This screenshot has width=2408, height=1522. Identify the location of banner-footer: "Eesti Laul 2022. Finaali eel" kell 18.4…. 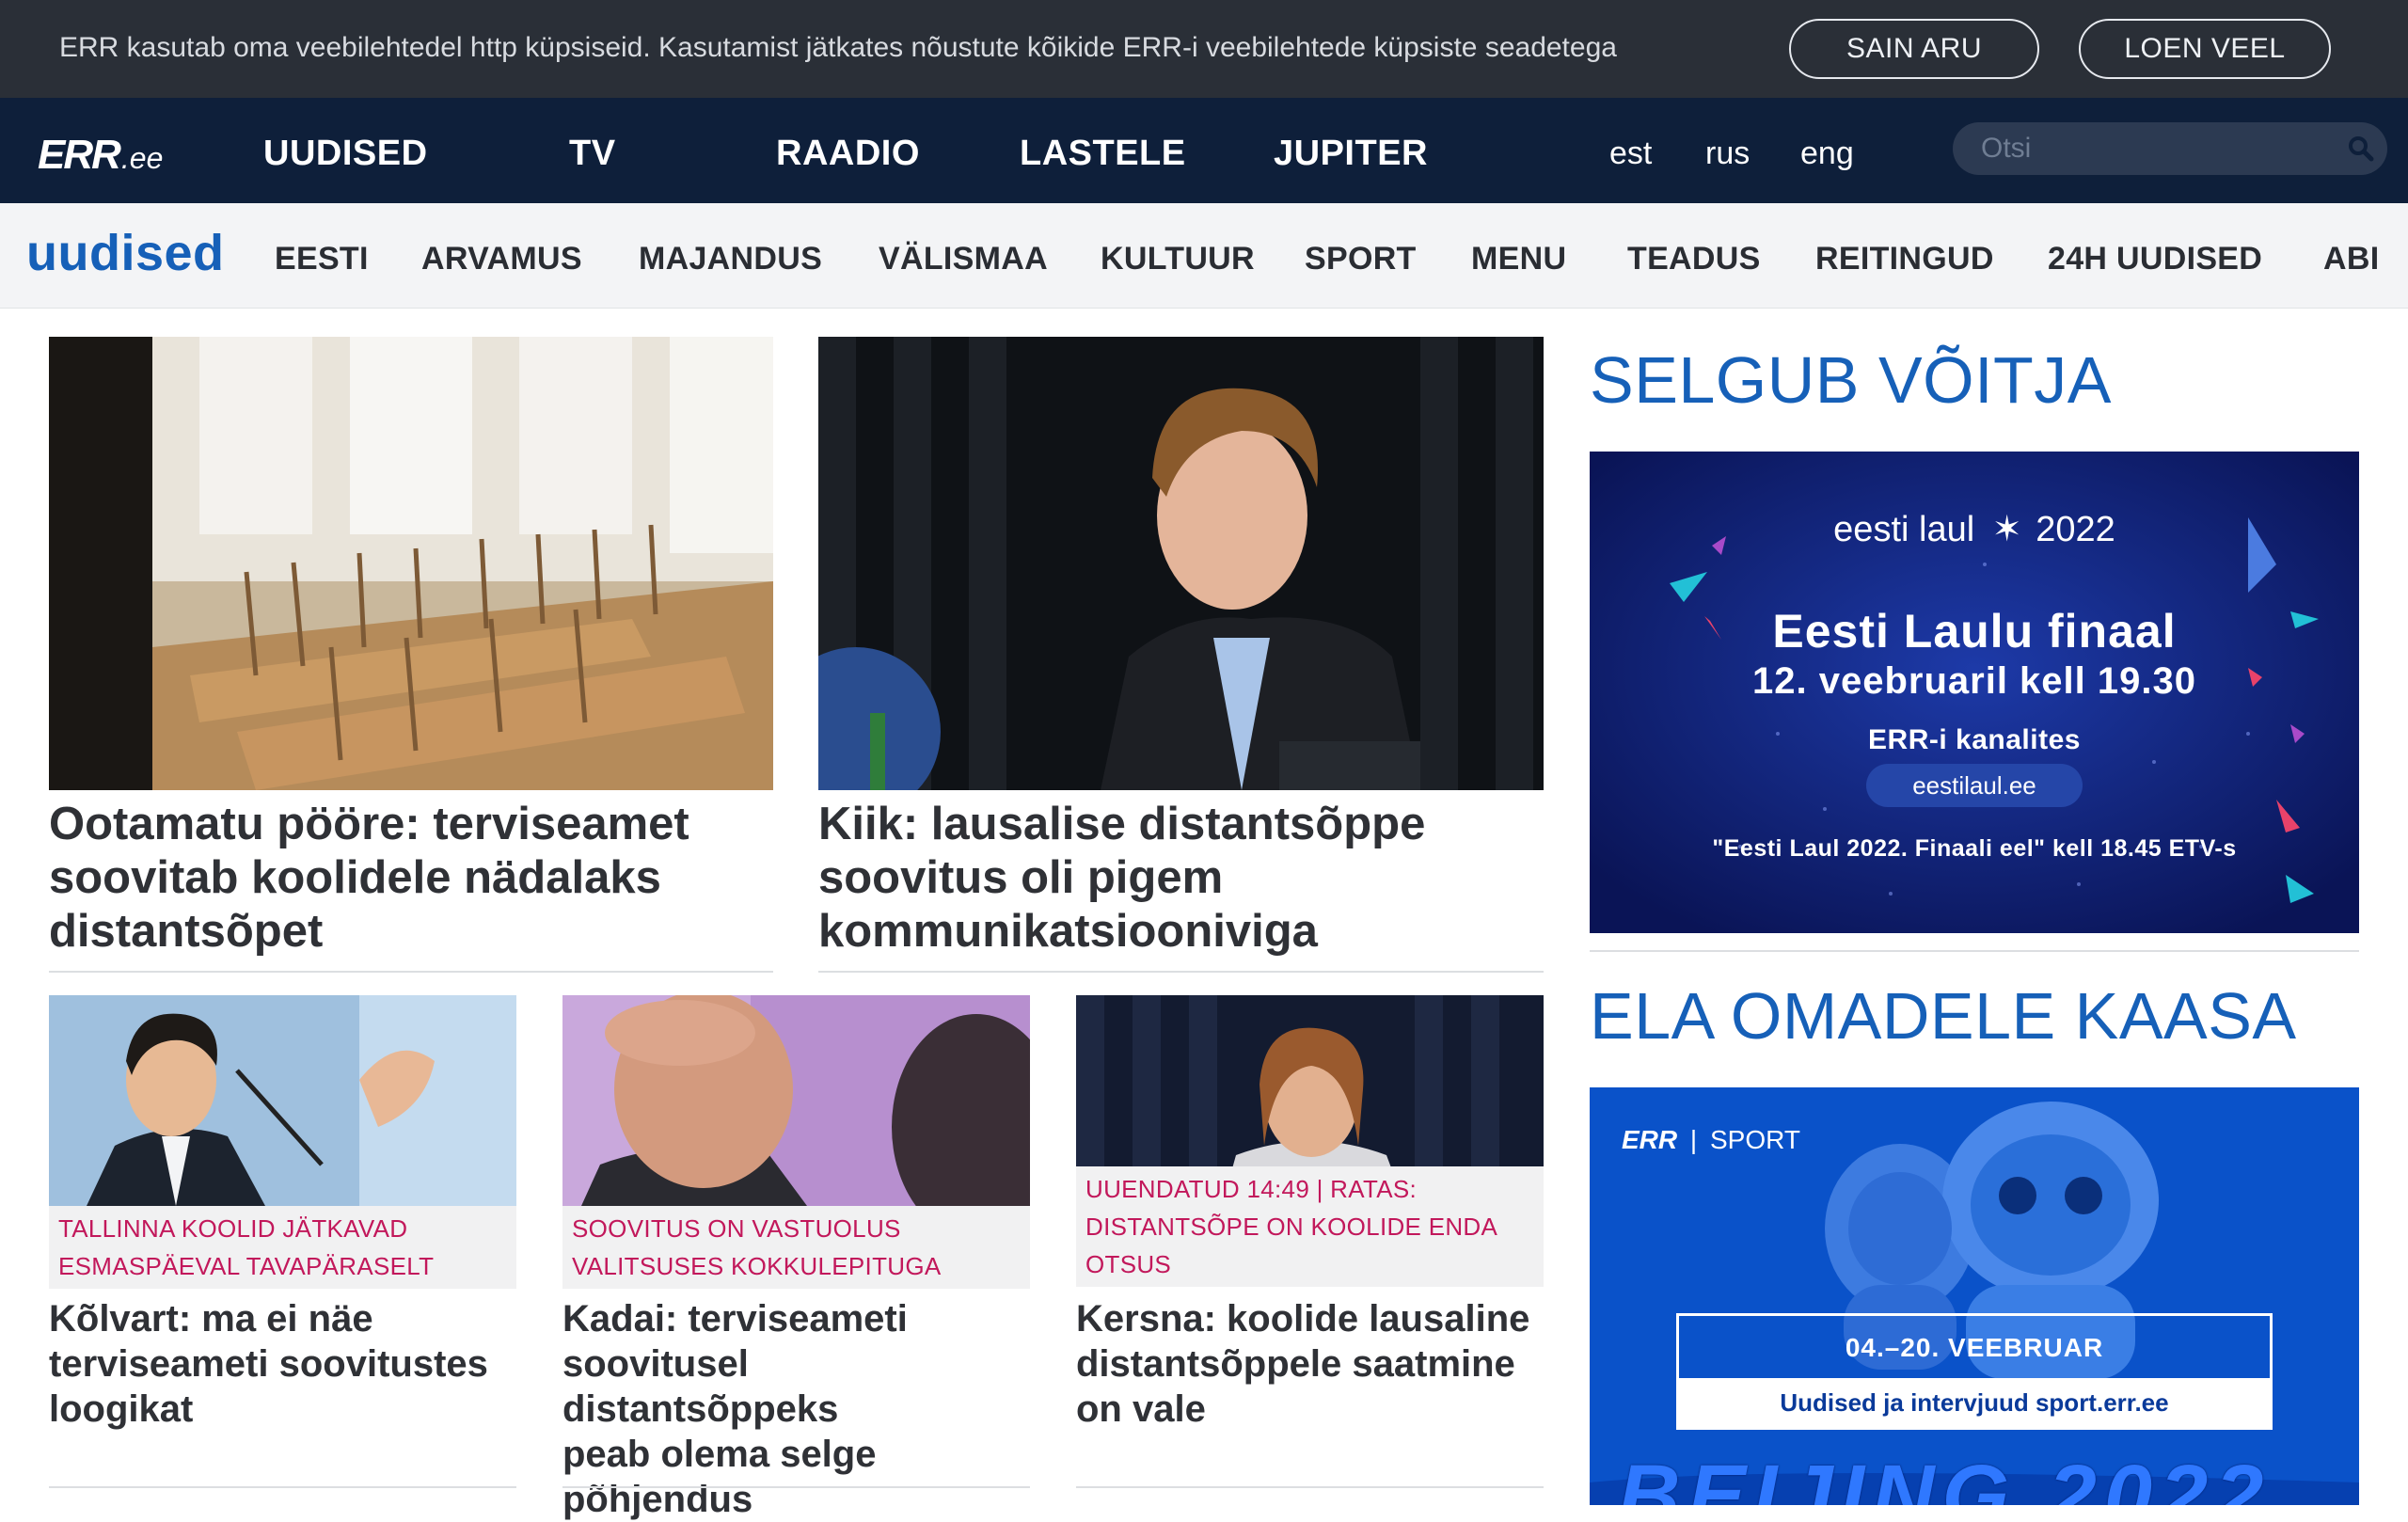
(1975, 849).